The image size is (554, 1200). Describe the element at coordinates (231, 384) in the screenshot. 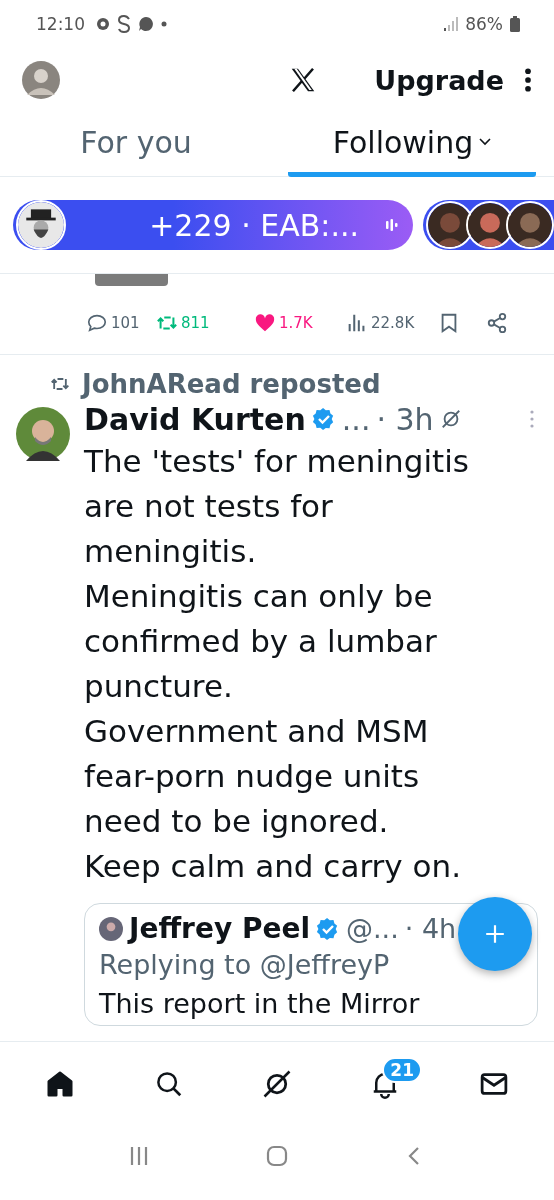

I see `reposted-by-label: JohnARead reposted` at that location.